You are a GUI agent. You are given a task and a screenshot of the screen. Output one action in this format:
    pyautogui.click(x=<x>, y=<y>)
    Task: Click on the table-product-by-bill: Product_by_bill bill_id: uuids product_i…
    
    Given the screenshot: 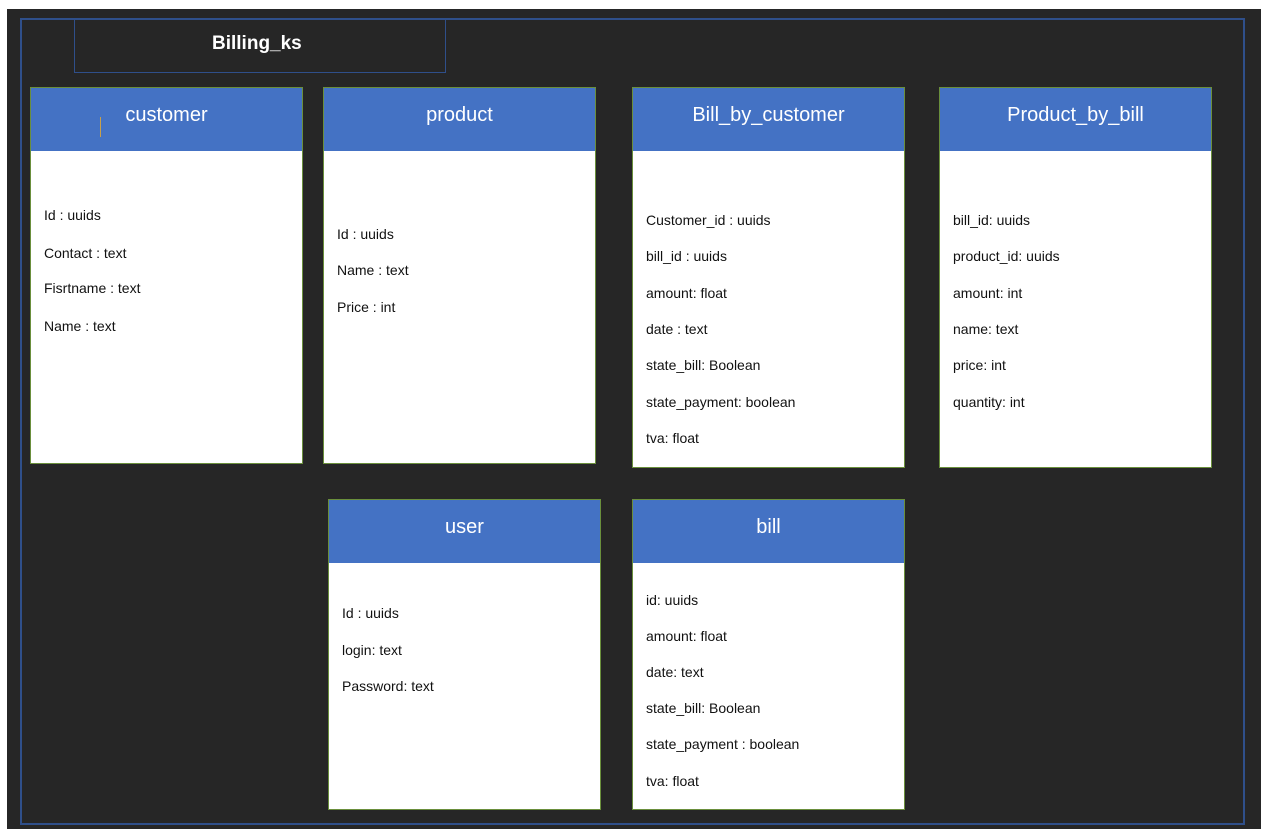 What is the action you would take?
    pyautogui.click(x=1075, y=277)
    